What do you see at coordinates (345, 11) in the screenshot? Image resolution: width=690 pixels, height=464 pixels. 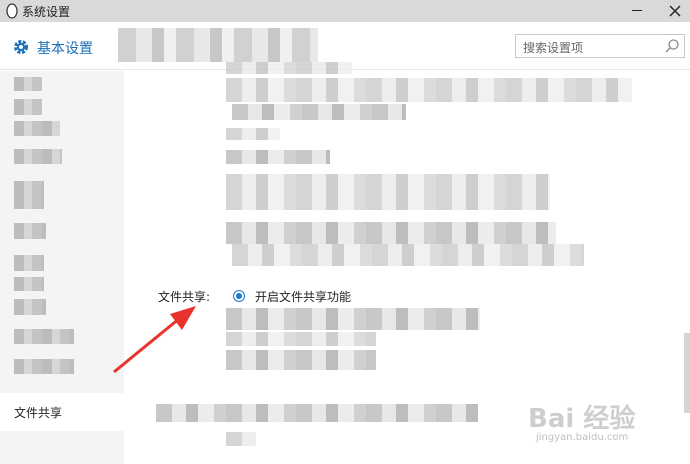 I see `title-bar: 系统设置` at bounding box center [345, 11].